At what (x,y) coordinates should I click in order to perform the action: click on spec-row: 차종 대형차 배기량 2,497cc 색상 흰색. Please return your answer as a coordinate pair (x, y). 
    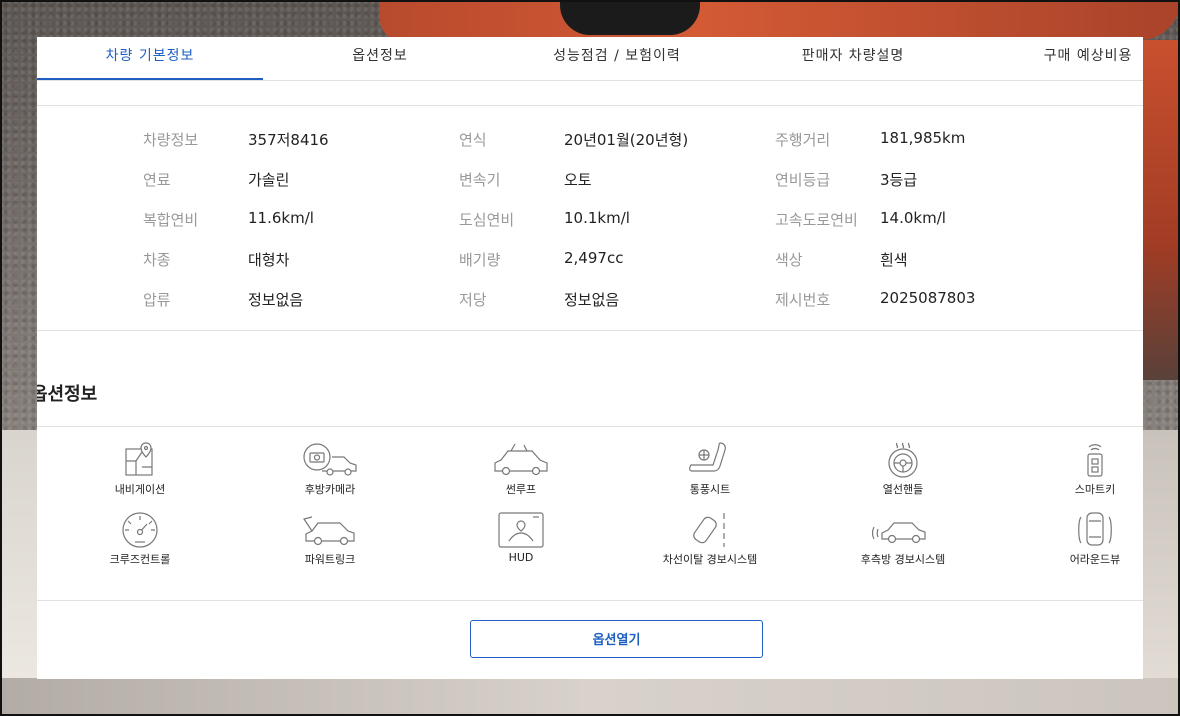
    Looking at the image, I should click on (590, 259).